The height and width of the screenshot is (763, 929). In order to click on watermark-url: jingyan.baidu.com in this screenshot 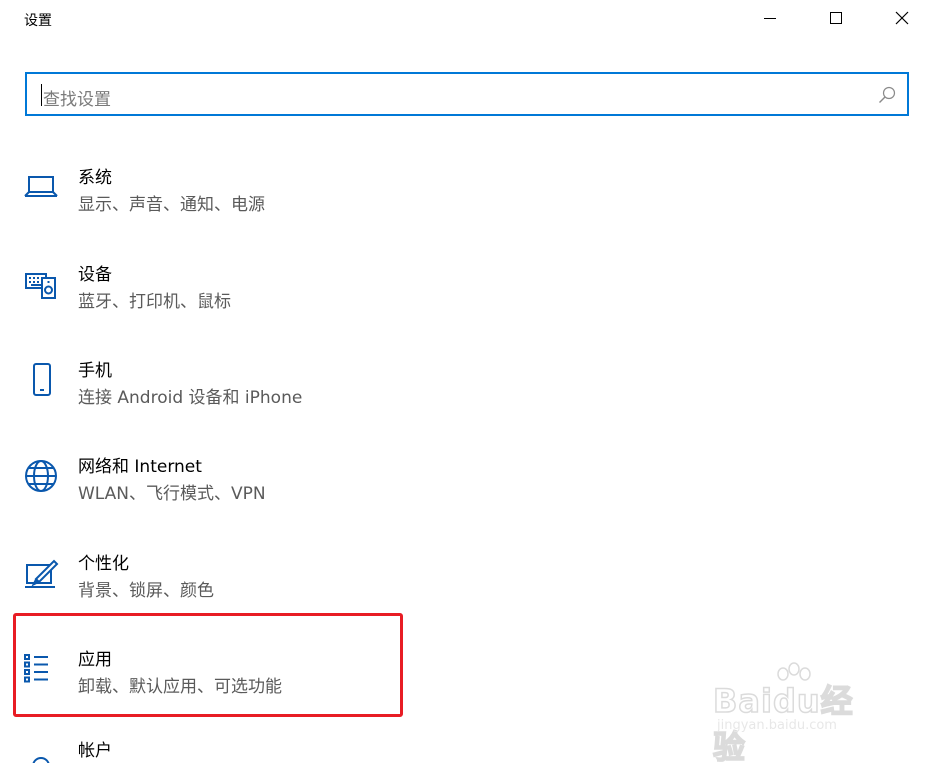, I will do `click(777, 725)`.